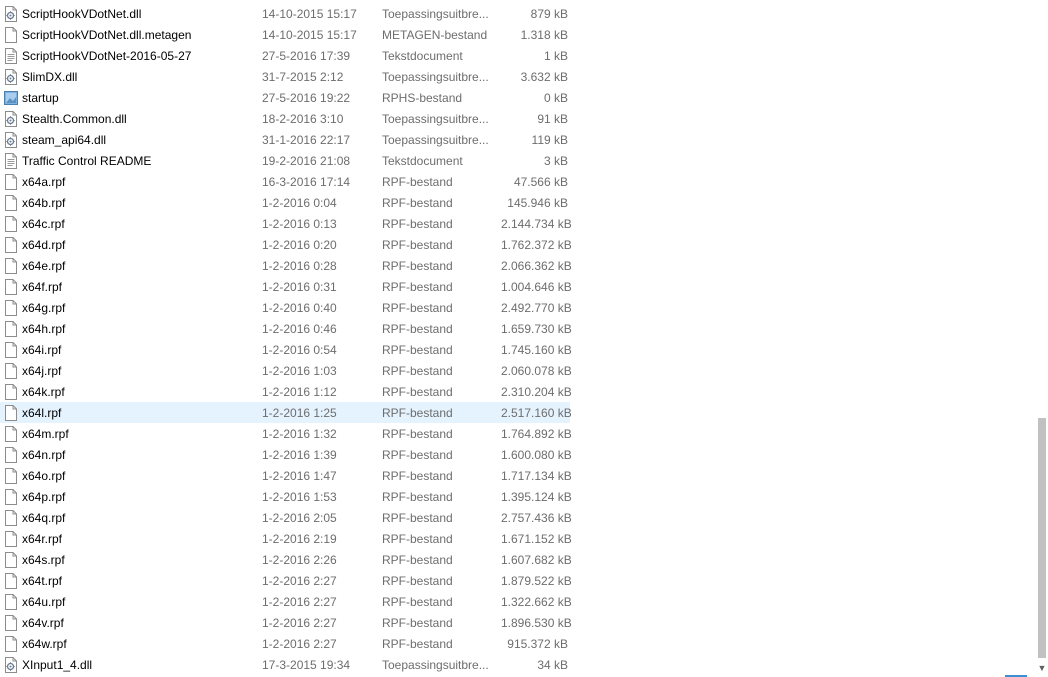 The height and width of the screenshot is (677, 1048). What do you see at coordinates (299, 308) in the screenshot?
I see `file-date-modified: 1-2-2016 0:40` at bounding box center [299, 308].